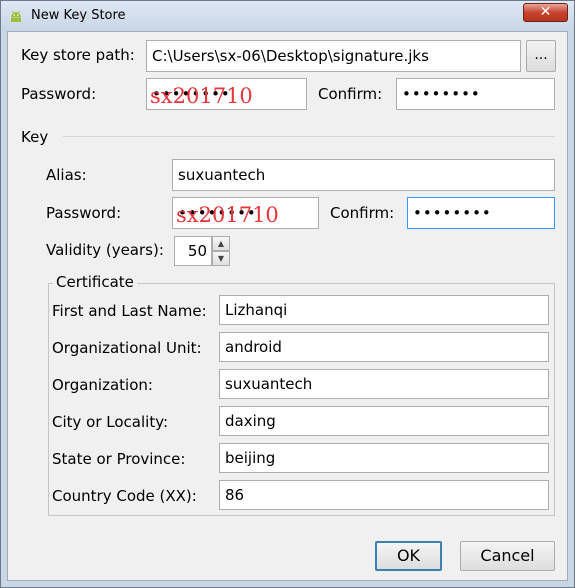 The height and width of the screenshot is (588, 575). What do you see at coordinates (105, 250) in the screenshot?
I see `validity-label: Validity (years):` at bounding box center [105, 250].